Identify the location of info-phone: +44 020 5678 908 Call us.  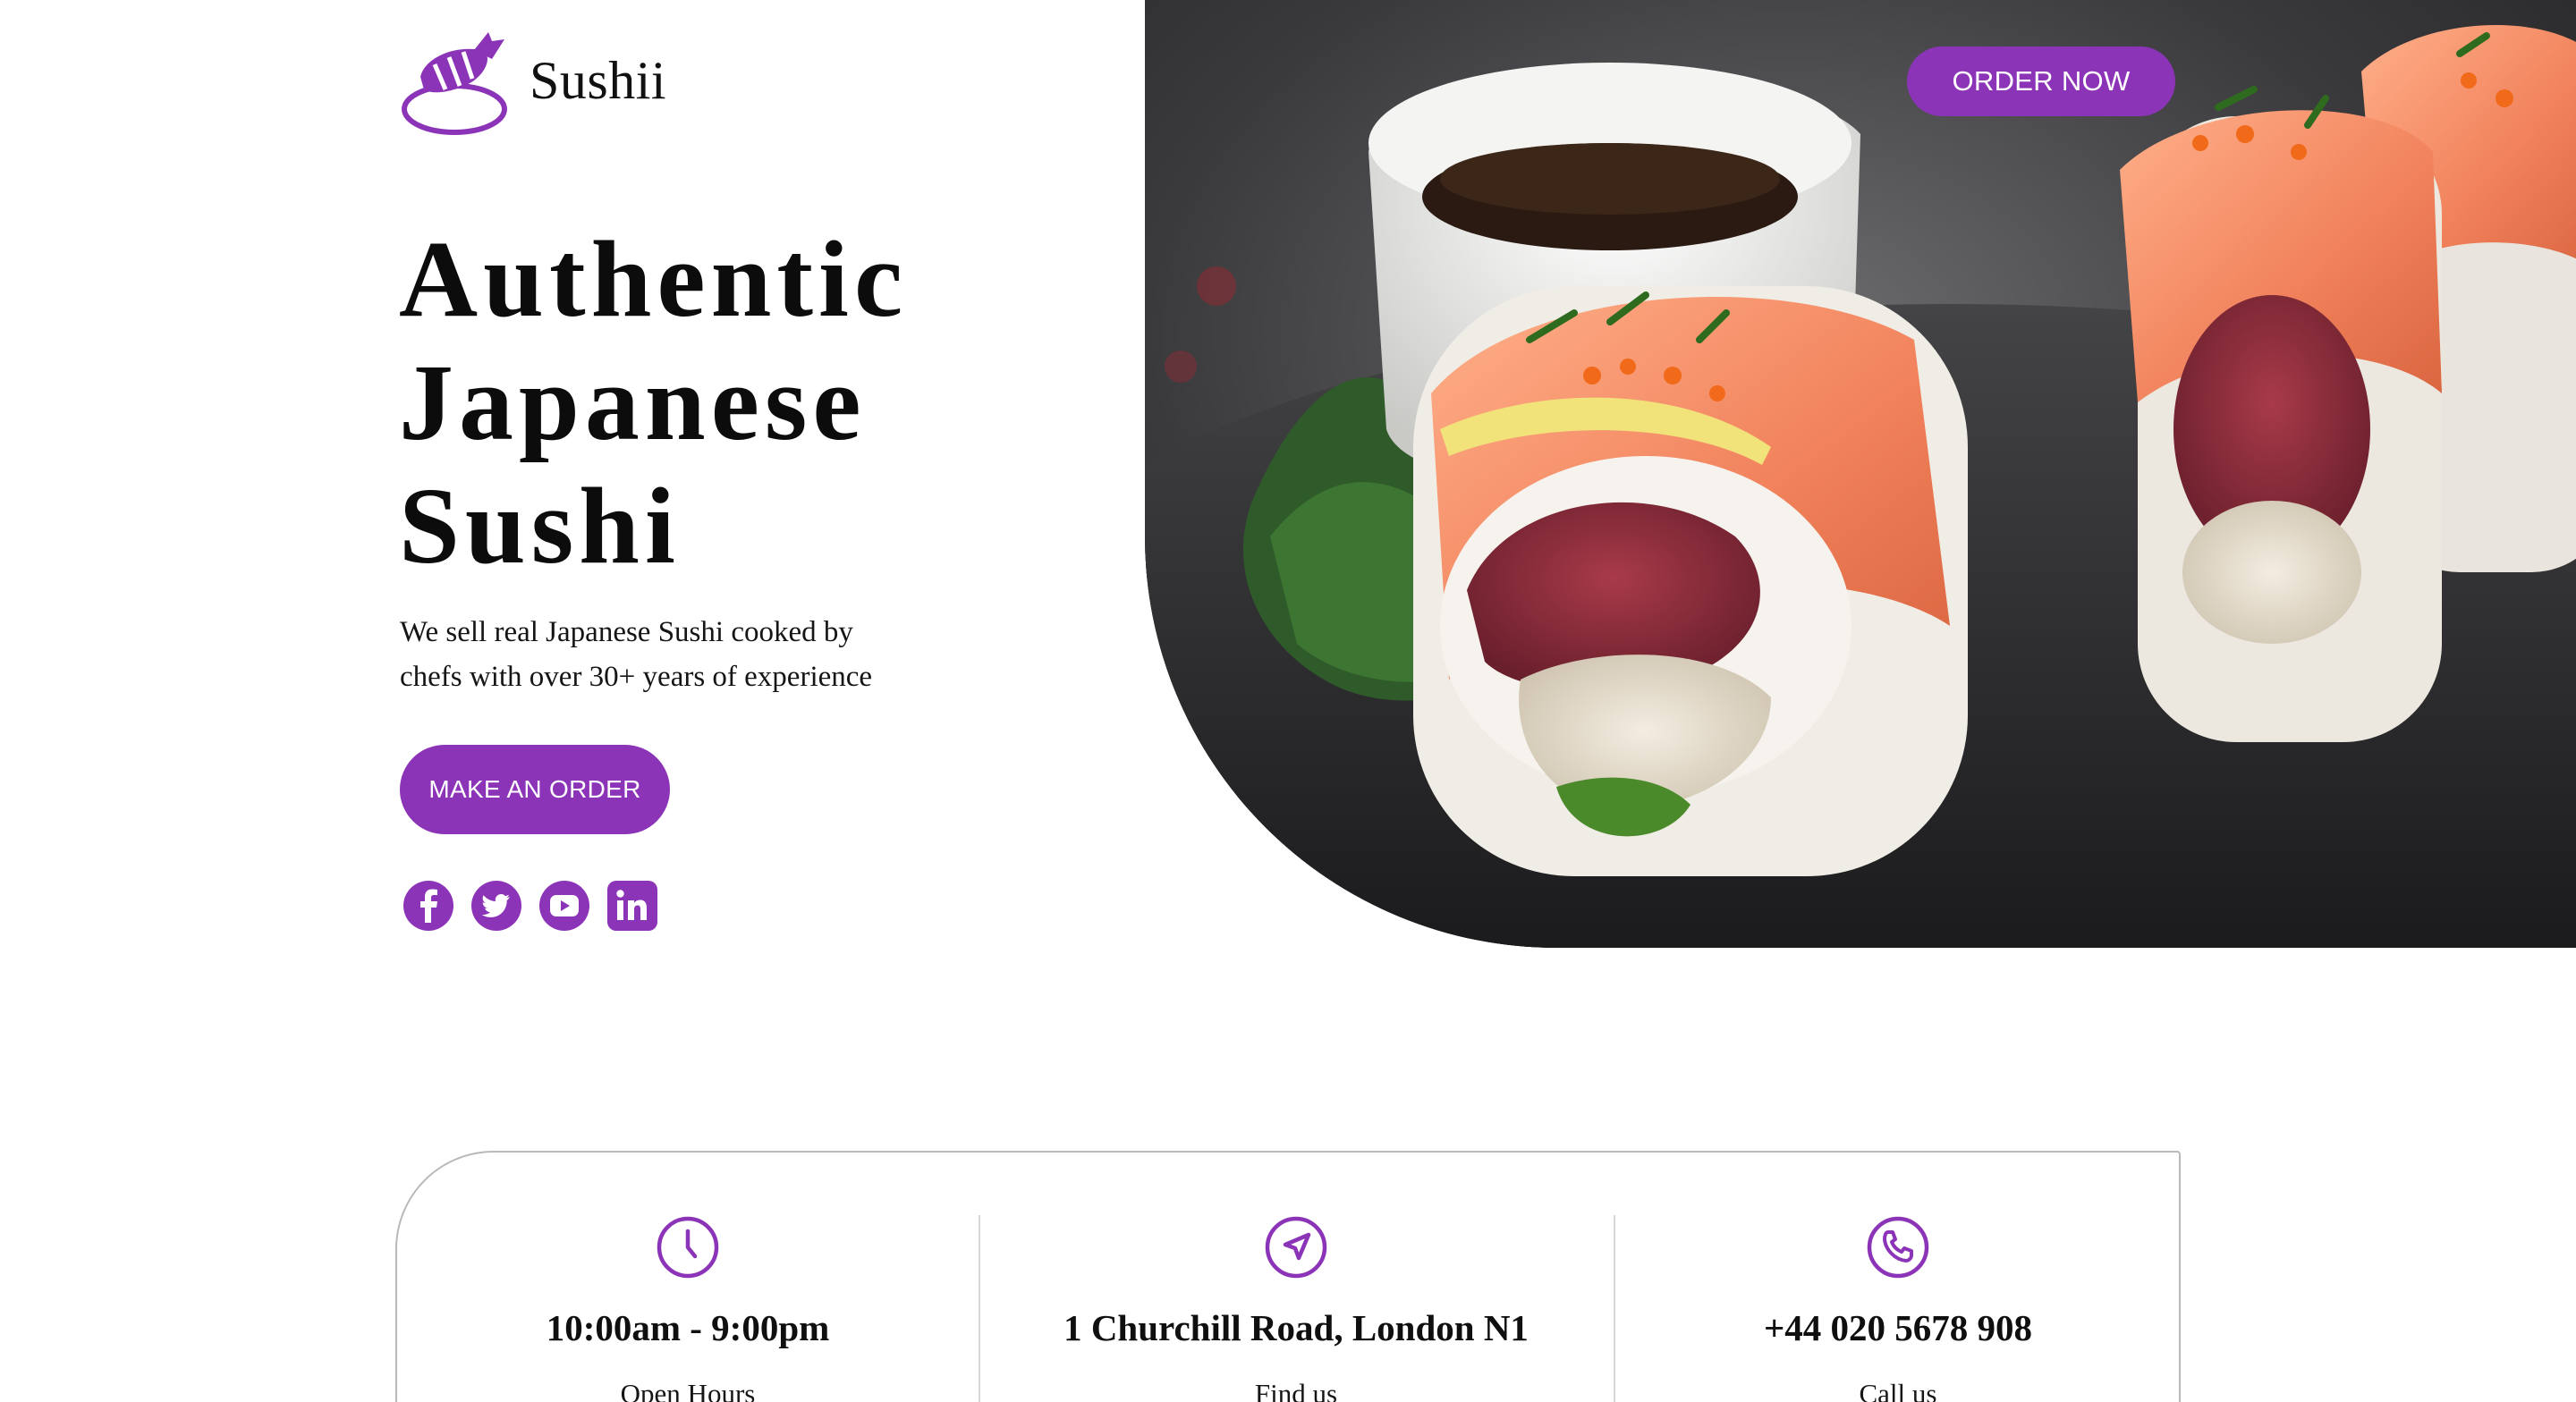
(1898, 1308).